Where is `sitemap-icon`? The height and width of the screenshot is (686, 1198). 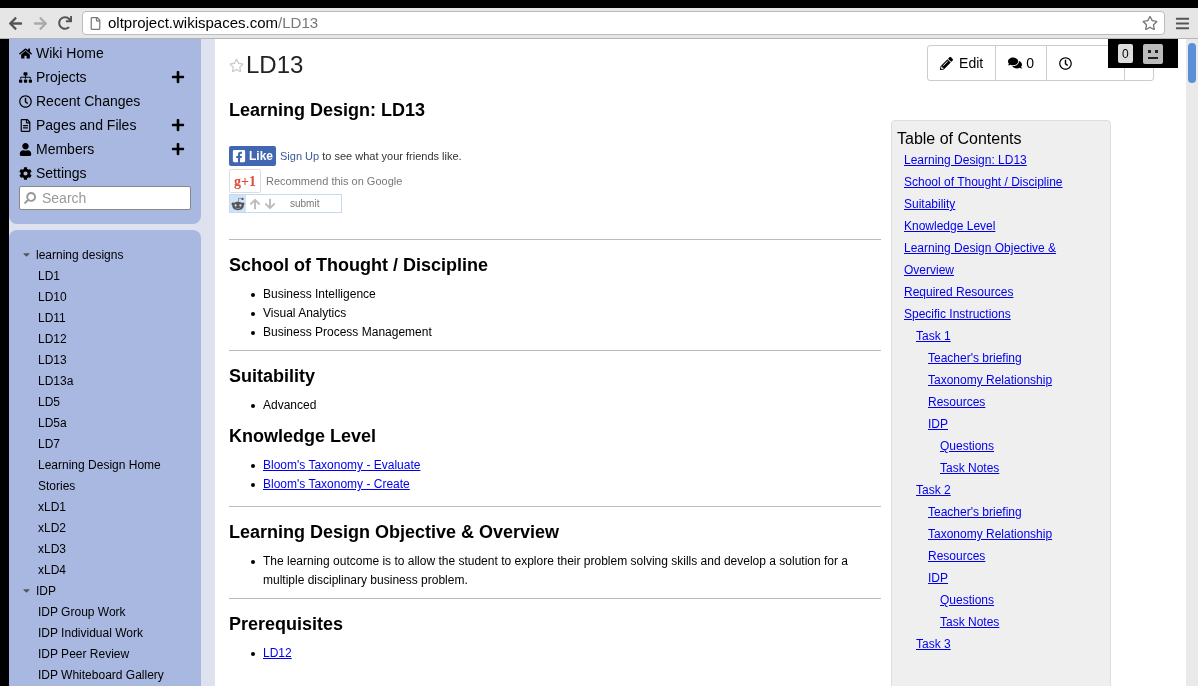 sitemap-icon is located at coordinates (25, 77).